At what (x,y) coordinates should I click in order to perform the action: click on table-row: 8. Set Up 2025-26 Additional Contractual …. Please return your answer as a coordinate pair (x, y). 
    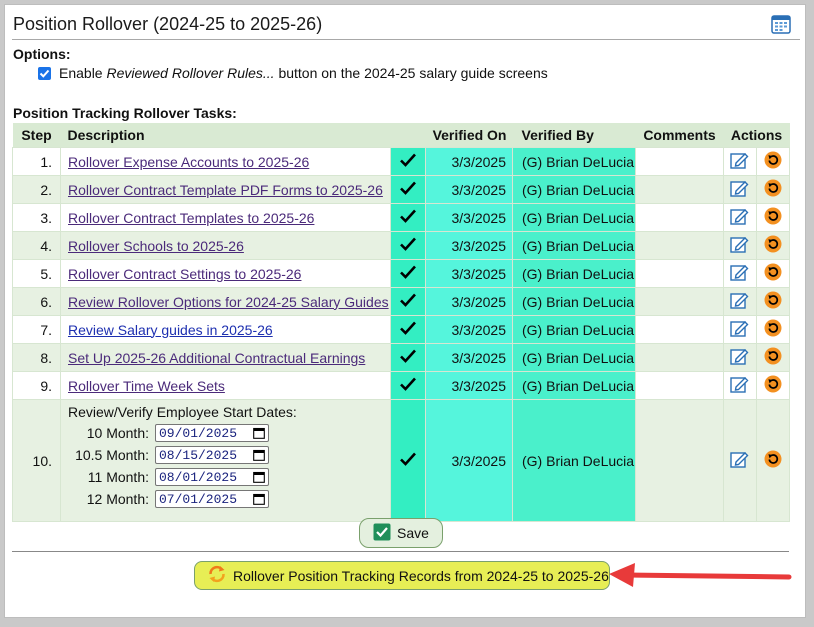
    Looking at the image, I should click on (401, 357).